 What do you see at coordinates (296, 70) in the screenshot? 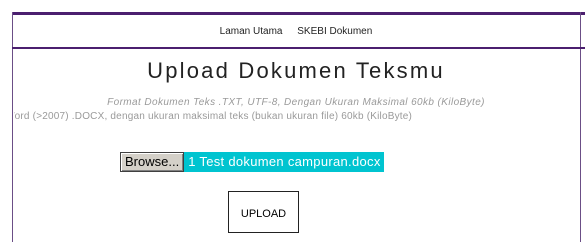
I see `page-title: Upload Dokumen Teksmu` at bounding box center [296, 70].